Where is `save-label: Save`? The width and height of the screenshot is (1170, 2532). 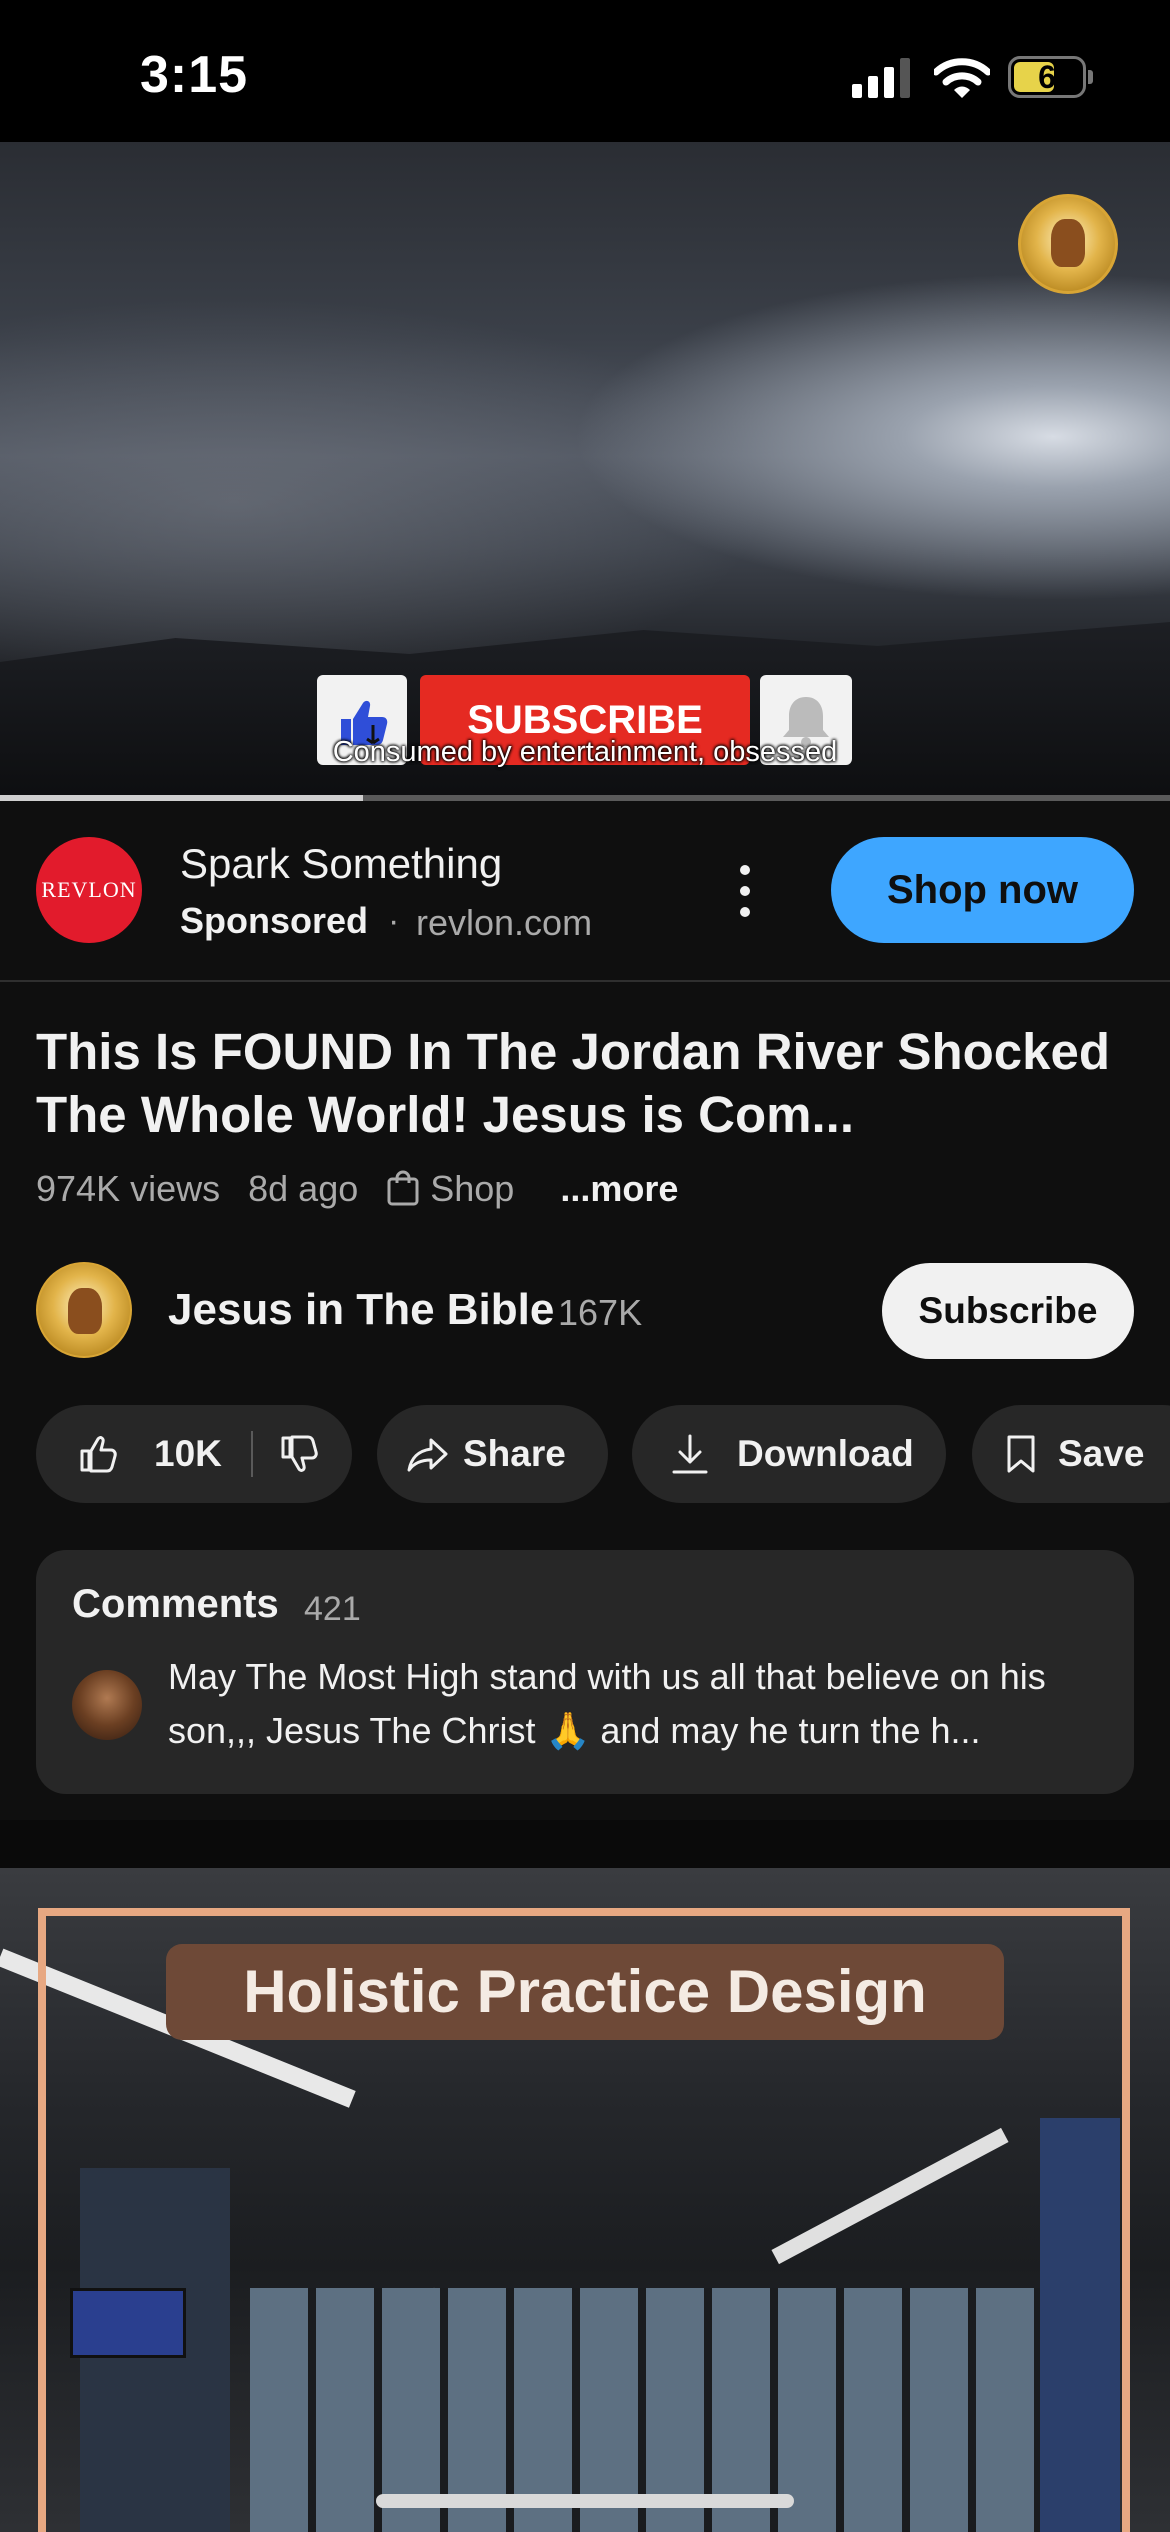 save-label: Save is located at coordinates (1101, 1453).